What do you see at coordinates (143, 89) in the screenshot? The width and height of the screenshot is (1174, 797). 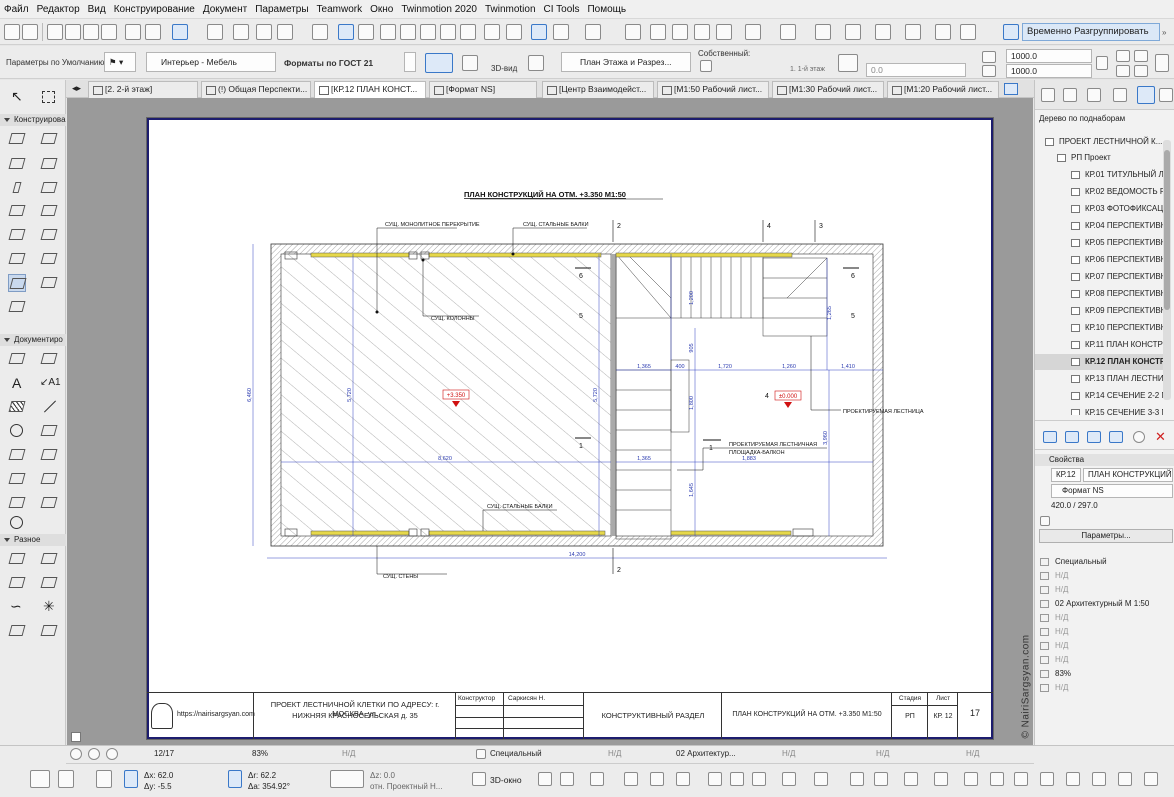 I see `tab-floor-2: [2. 2-й этаж]` at bounding box center [143, 89].